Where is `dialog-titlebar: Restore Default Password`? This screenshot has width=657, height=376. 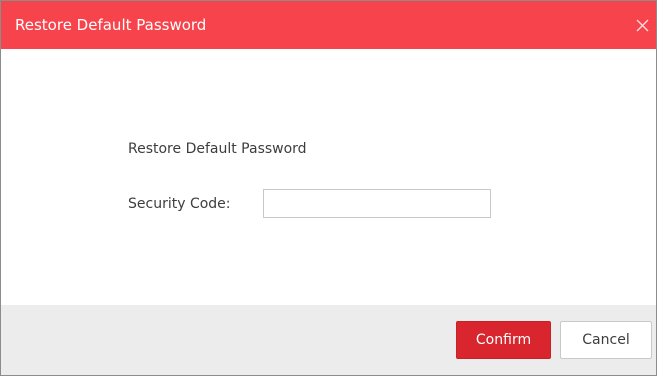 dialog-titlebar: Restore Default Password is located at coordinates (328, 25).